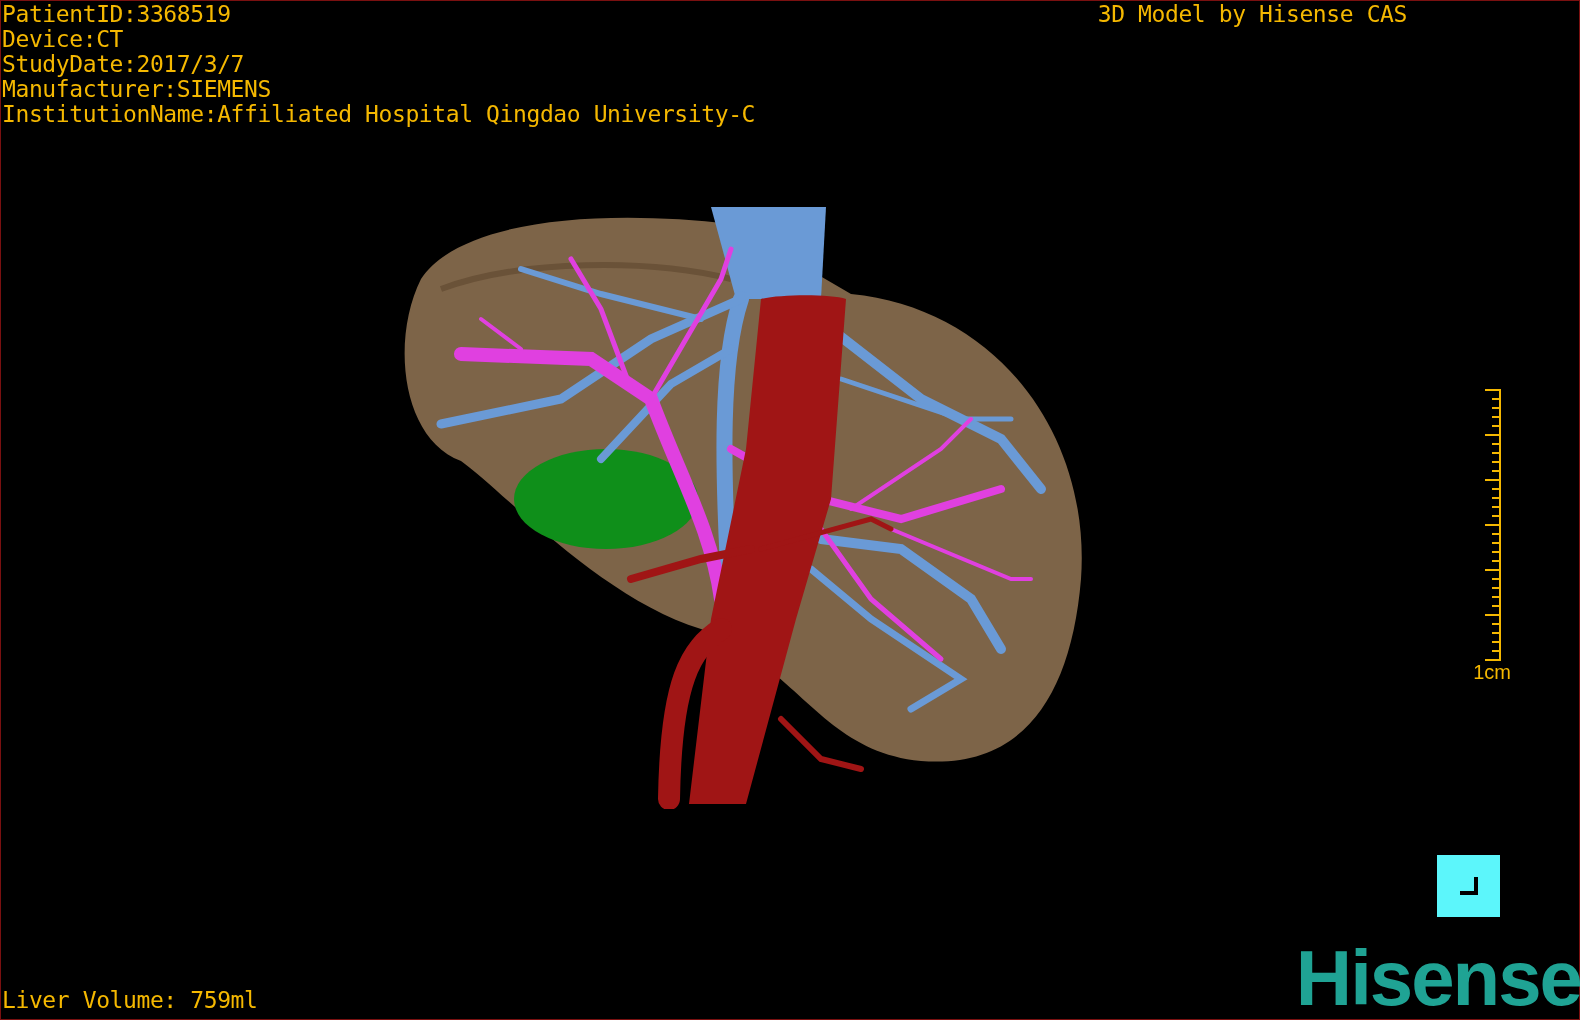 The image size is (1580, 1020). What do you see at coordinates (1252, 14) in the screenshot?
I see `viewer-title: 3D Model by Hisense CAS` at bounding box center [1252, 14].